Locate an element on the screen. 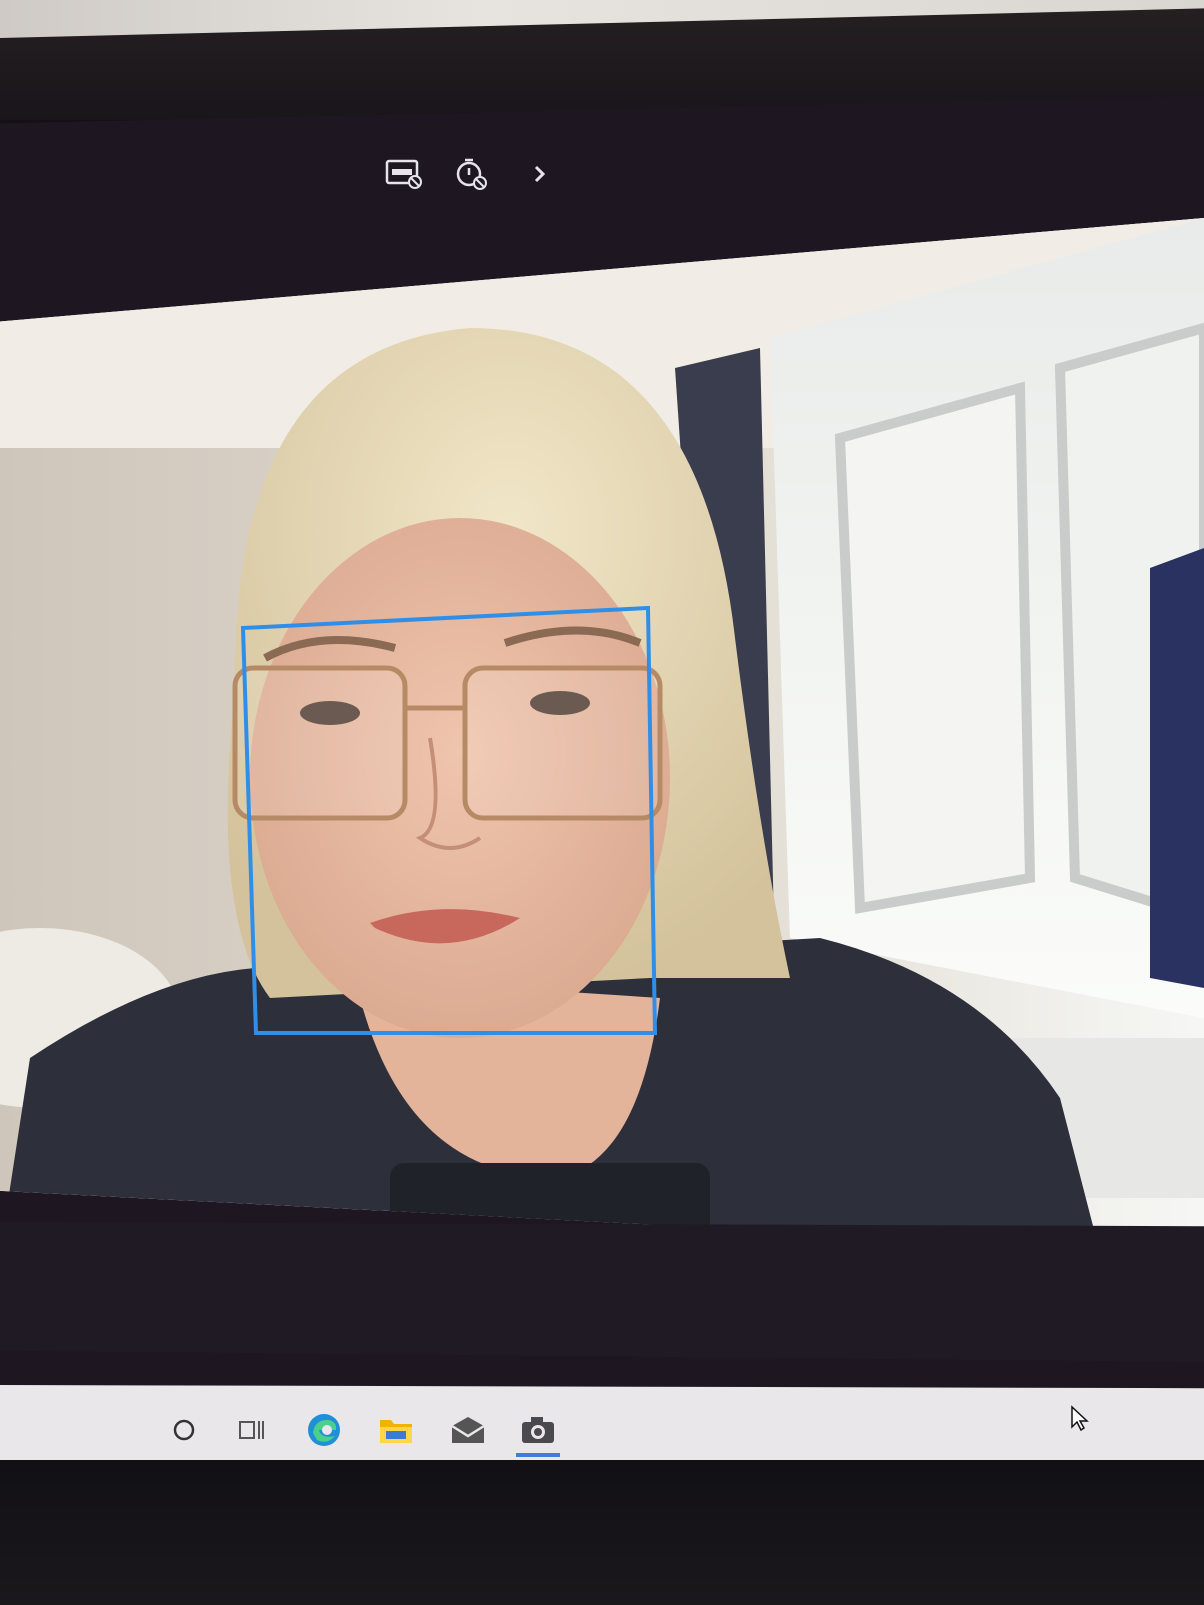 This screenshot has height=1605, width=1204. hdr-toggle-button is located at coordinates (404, 174).